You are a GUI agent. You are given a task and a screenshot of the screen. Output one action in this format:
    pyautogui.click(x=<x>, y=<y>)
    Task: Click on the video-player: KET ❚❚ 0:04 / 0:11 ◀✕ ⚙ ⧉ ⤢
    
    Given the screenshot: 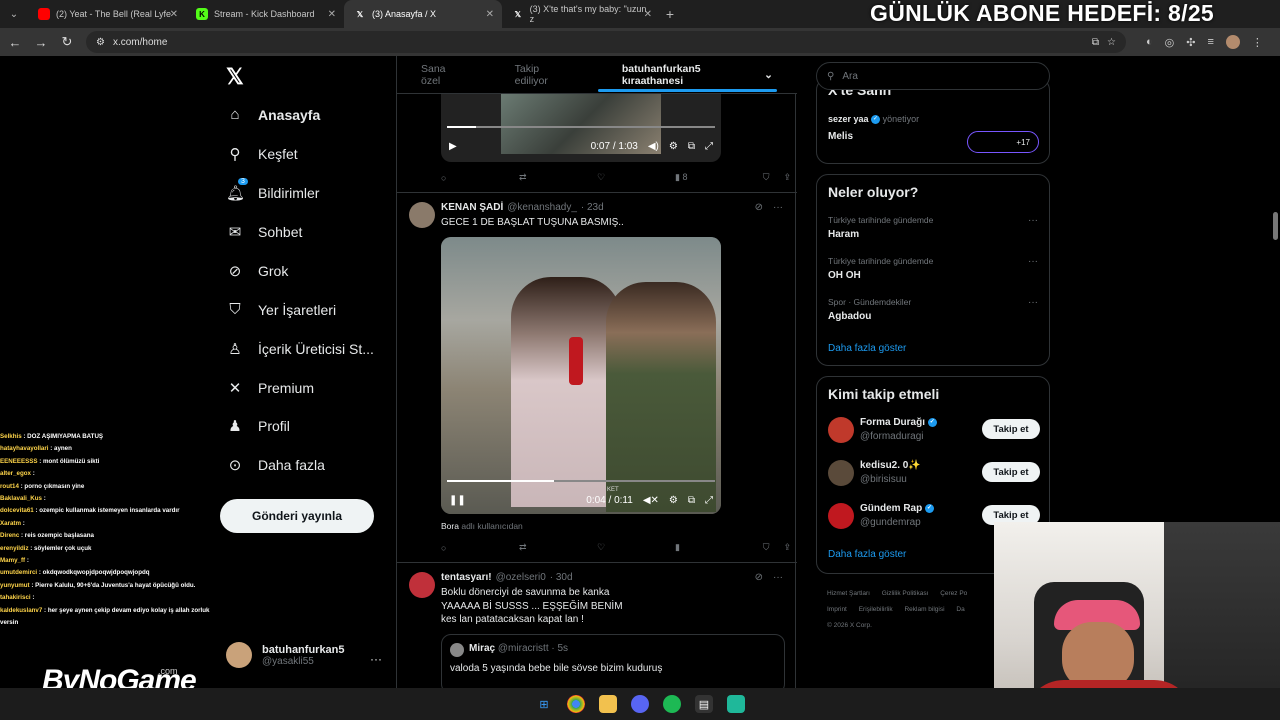 What is the action you would take?
    pyautogui.click(x=581, y=375)
    